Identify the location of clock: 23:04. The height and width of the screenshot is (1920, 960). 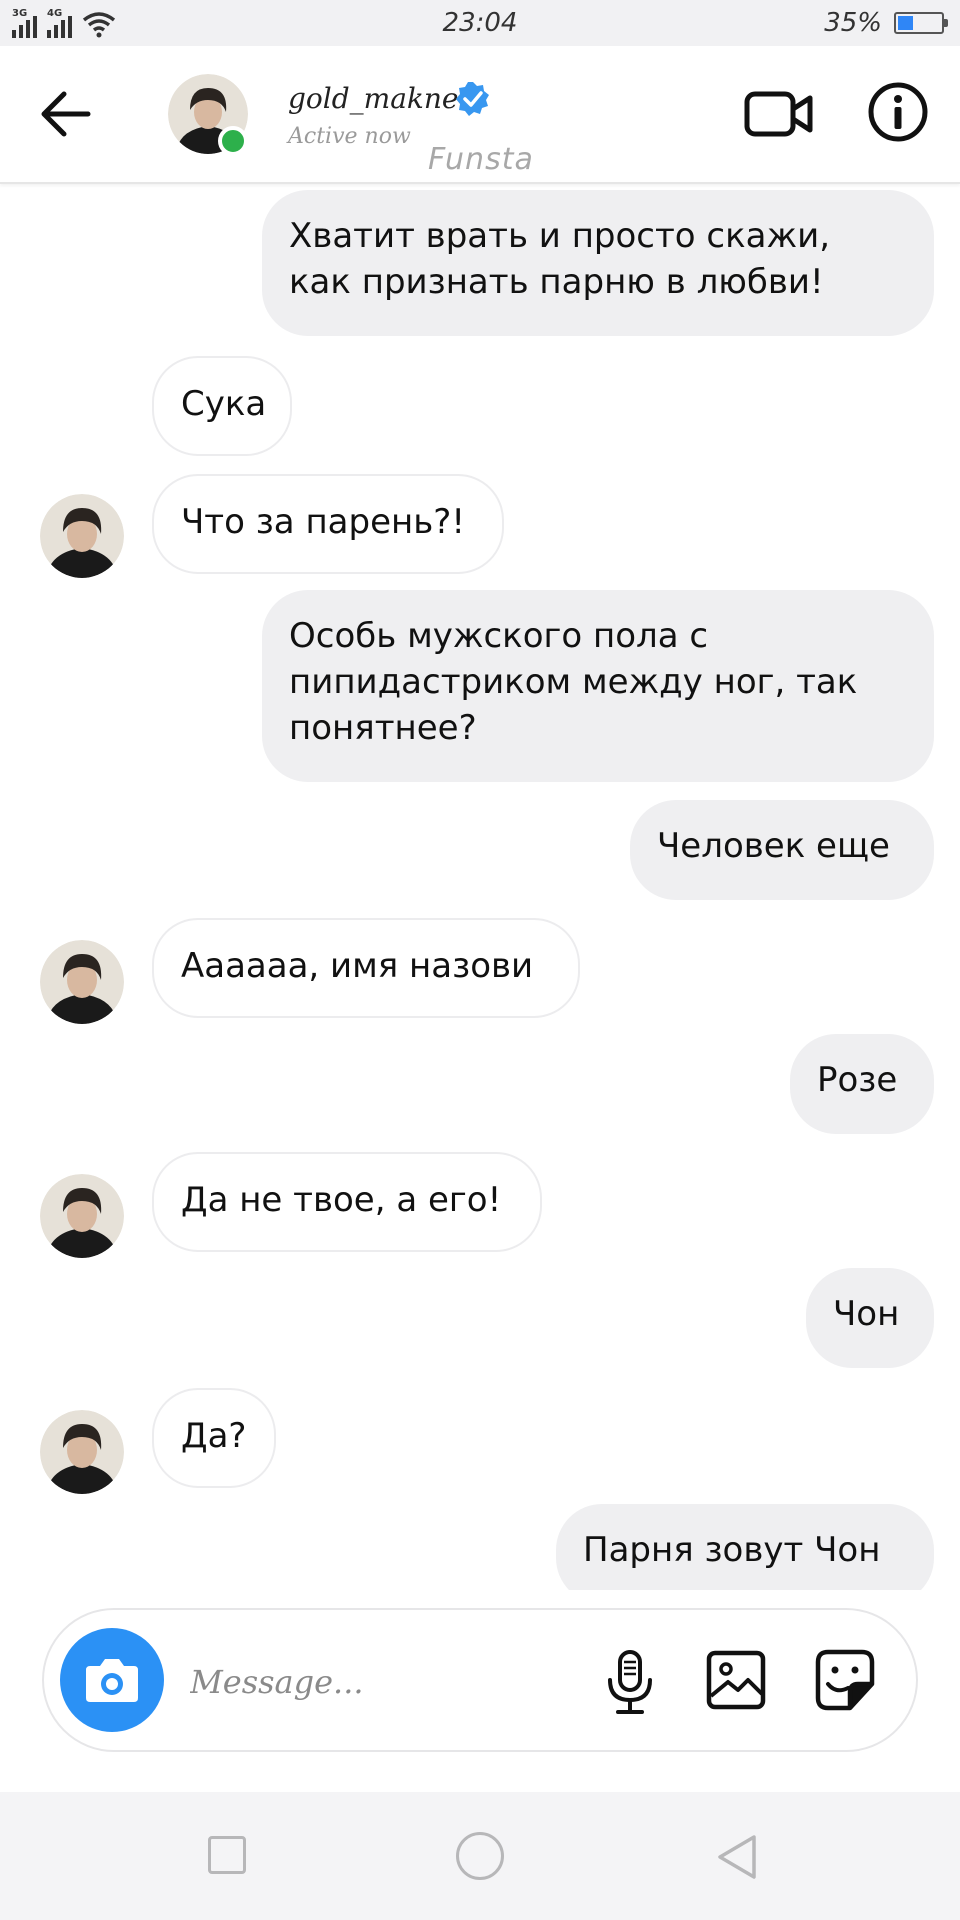
(480, 23).